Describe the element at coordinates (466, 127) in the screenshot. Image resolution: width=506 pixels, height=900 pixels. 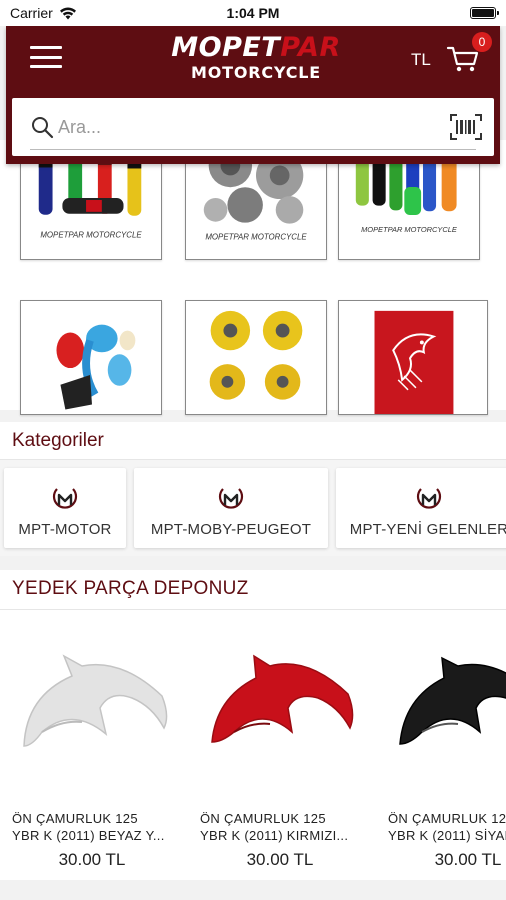
I see `barcode-scan-icon` at that location.